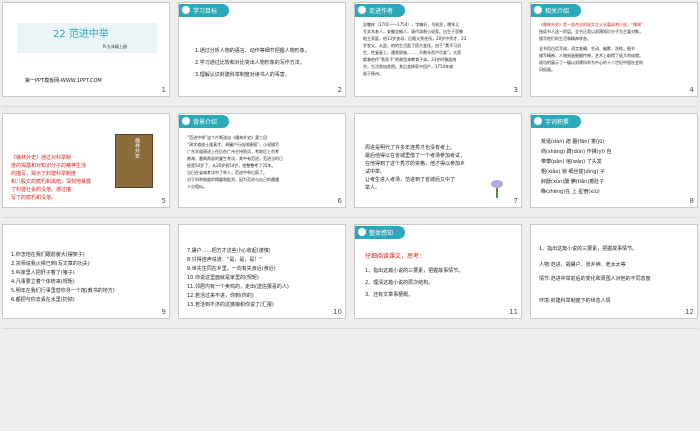 The height and width of the screenshot is (431, 700). Describe the element at coordinates (395, 256) in the screenshot. I see `text-line: 仔细阅读课文，思考：` at that location.